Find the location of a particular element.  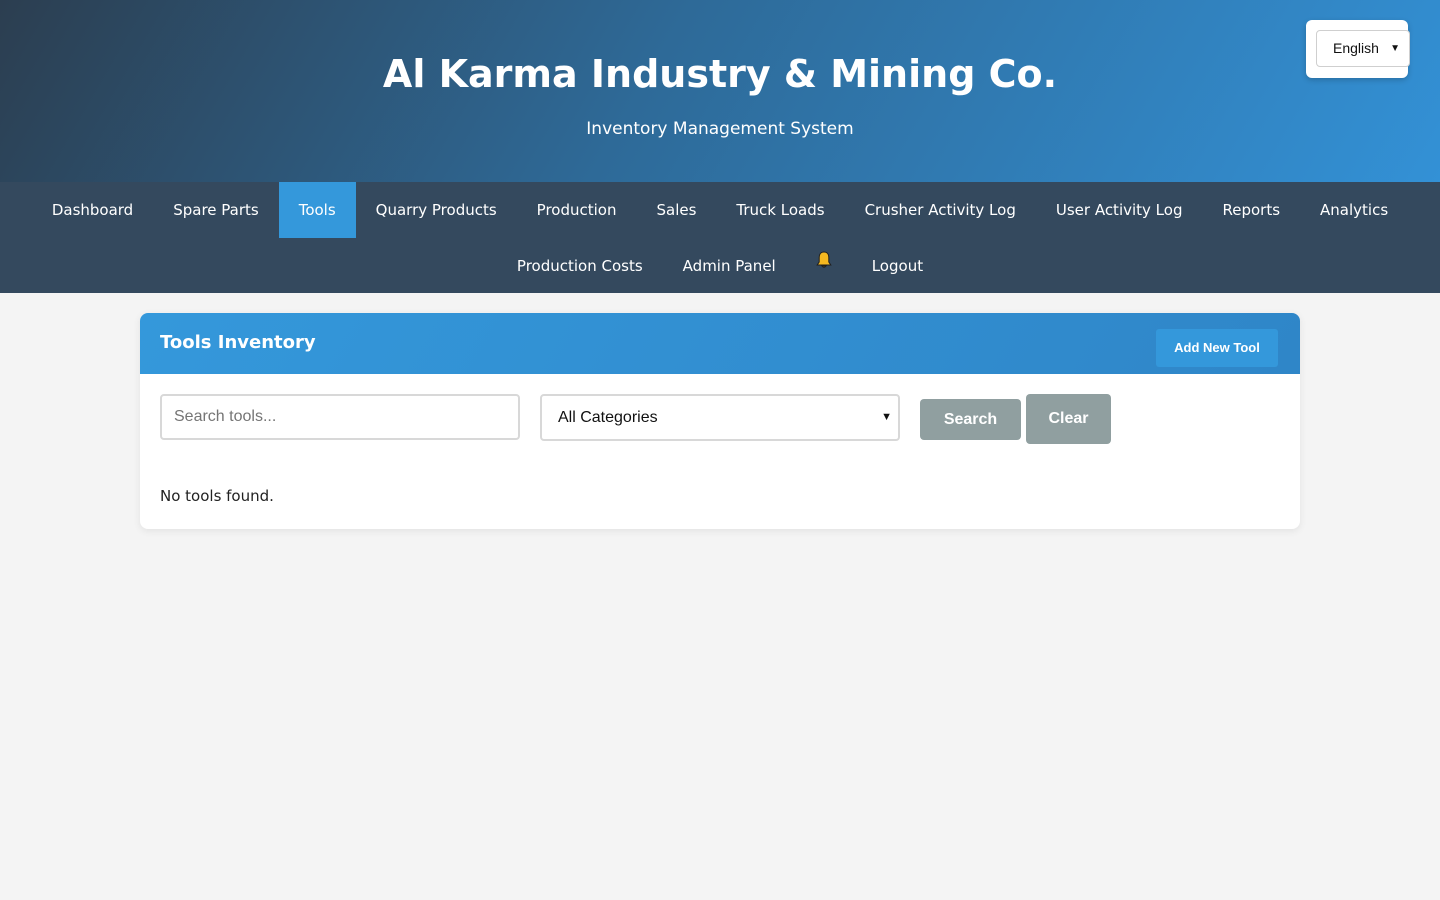

nav-item-crusher-activity-log: Crusher Activity Log is located at coordinates (940, 210).